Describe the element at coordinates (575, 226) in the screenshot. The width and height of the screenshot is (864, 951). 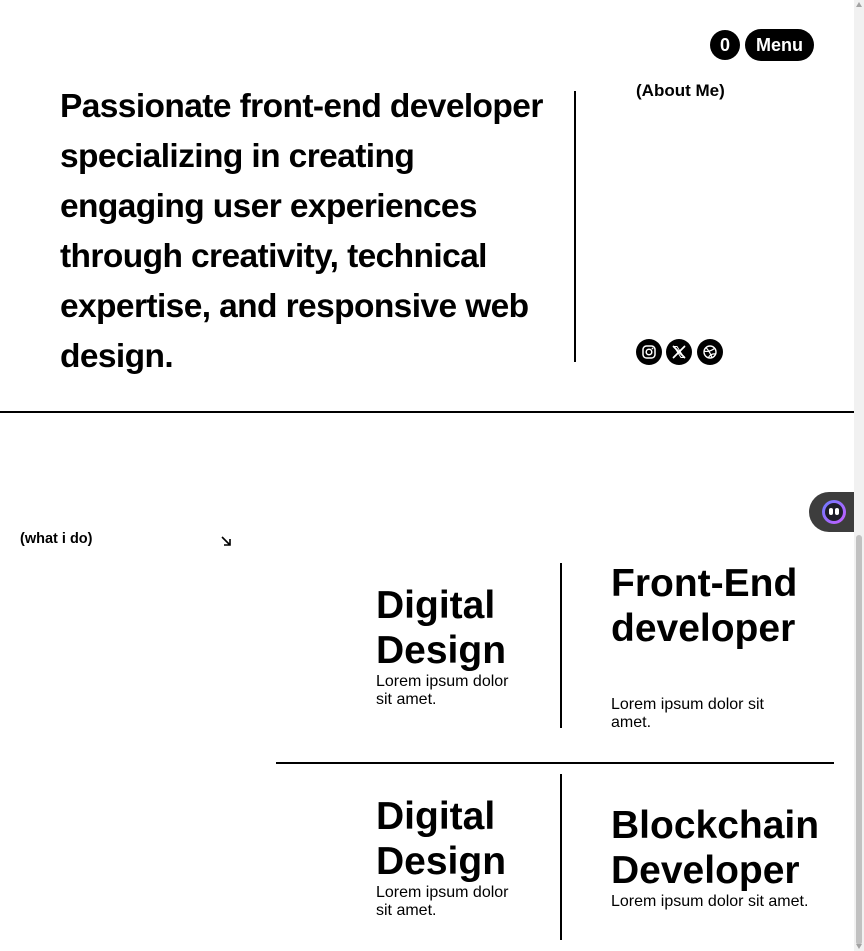
I see `about-divider` at that location.